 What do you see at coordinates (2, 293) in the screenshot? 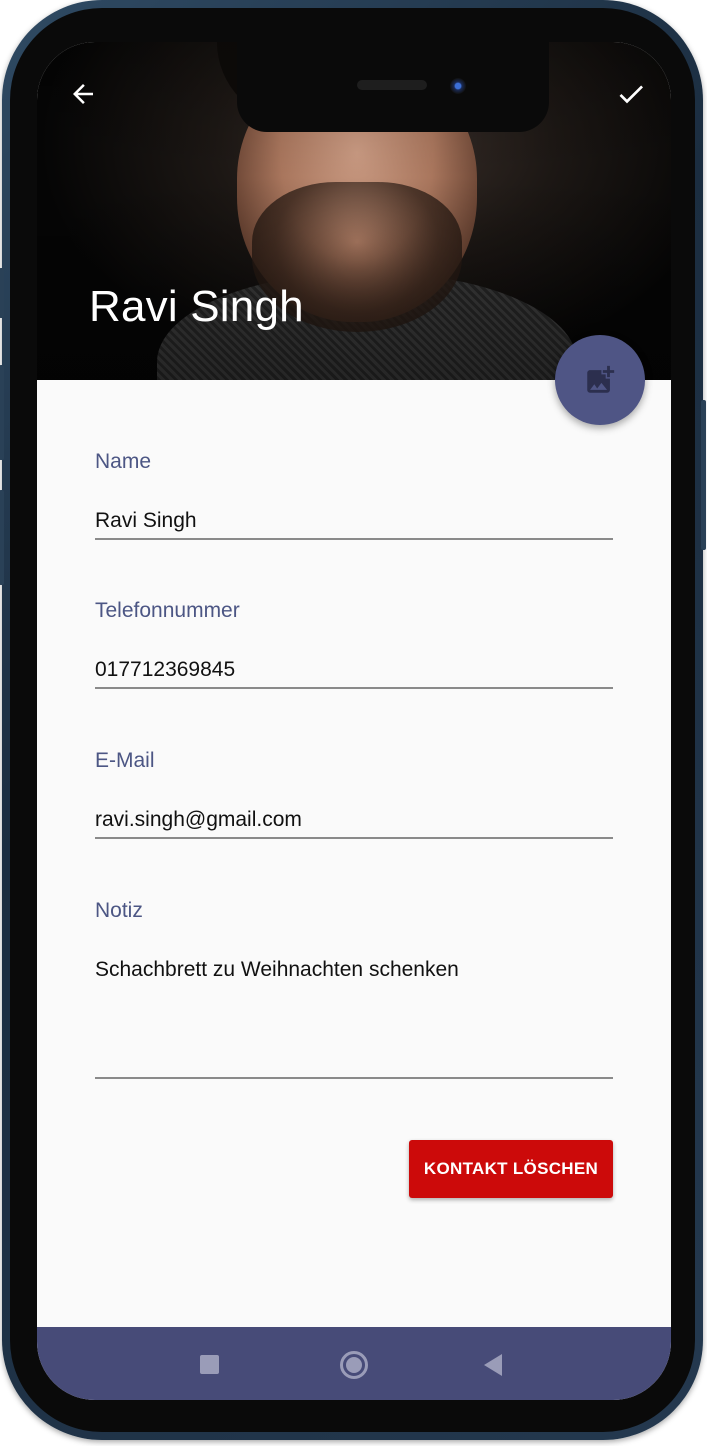
I see `side-button-silent` at bounding box center [2, 293].